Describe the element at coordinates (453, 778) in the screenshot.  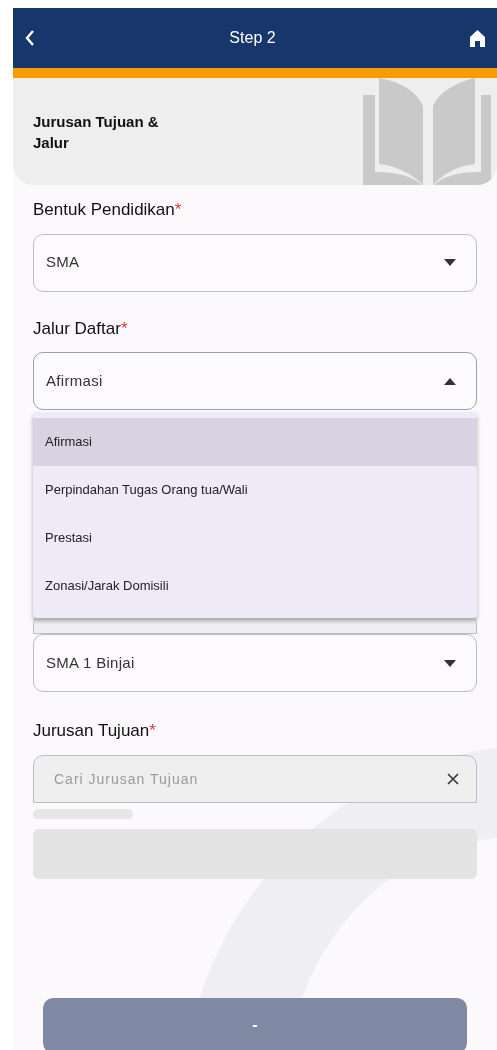
I see `clear-icon` at that location.